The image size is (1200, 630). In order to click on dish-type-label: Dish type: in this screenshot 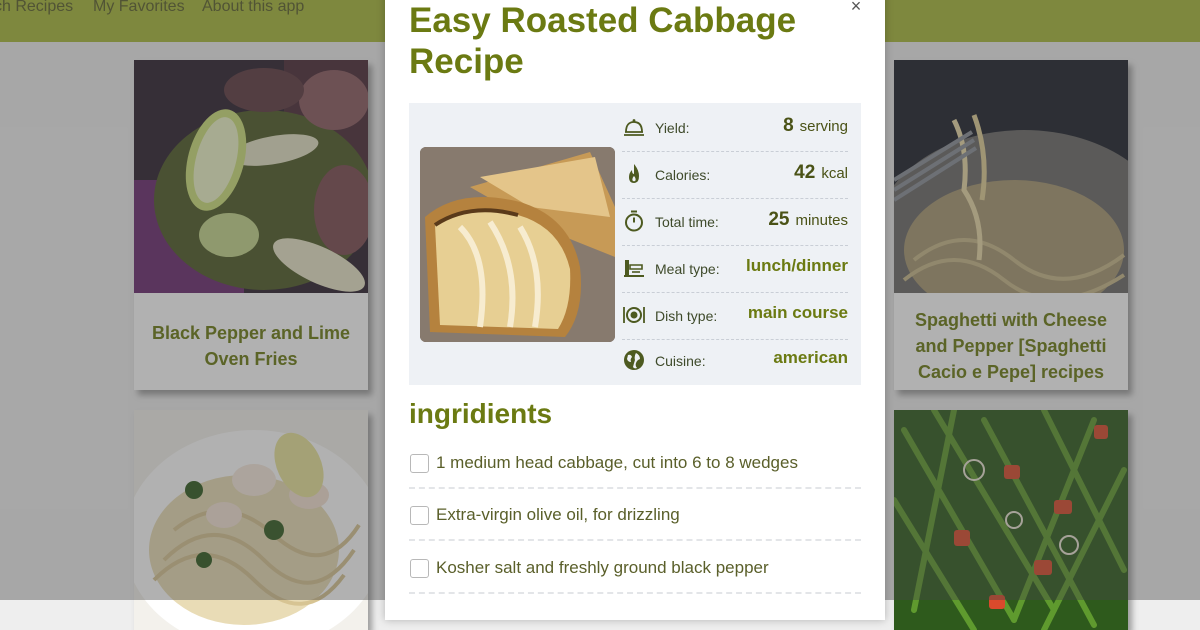, I will do `click(686, 316)`.